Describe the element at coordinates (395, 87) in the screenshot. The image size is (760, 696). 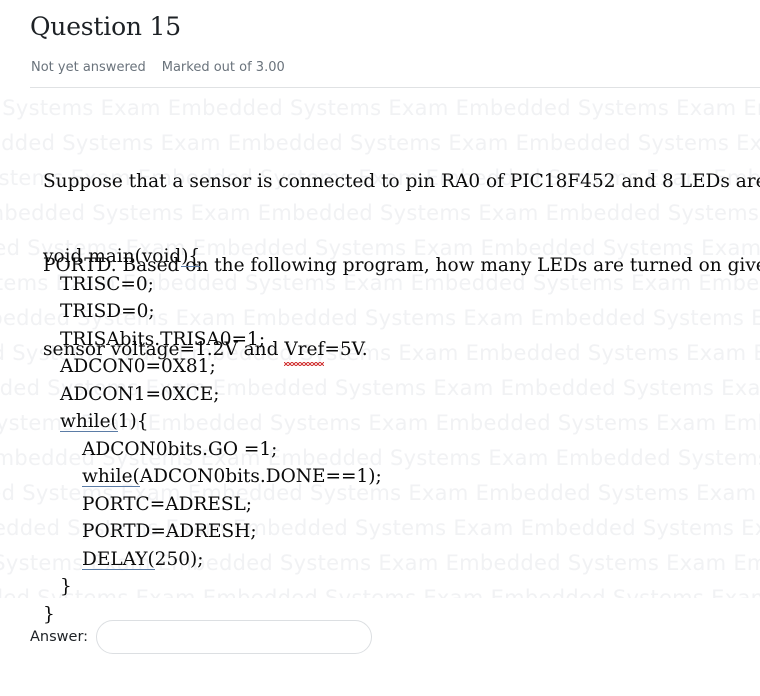
I see `header-divider` at that location.